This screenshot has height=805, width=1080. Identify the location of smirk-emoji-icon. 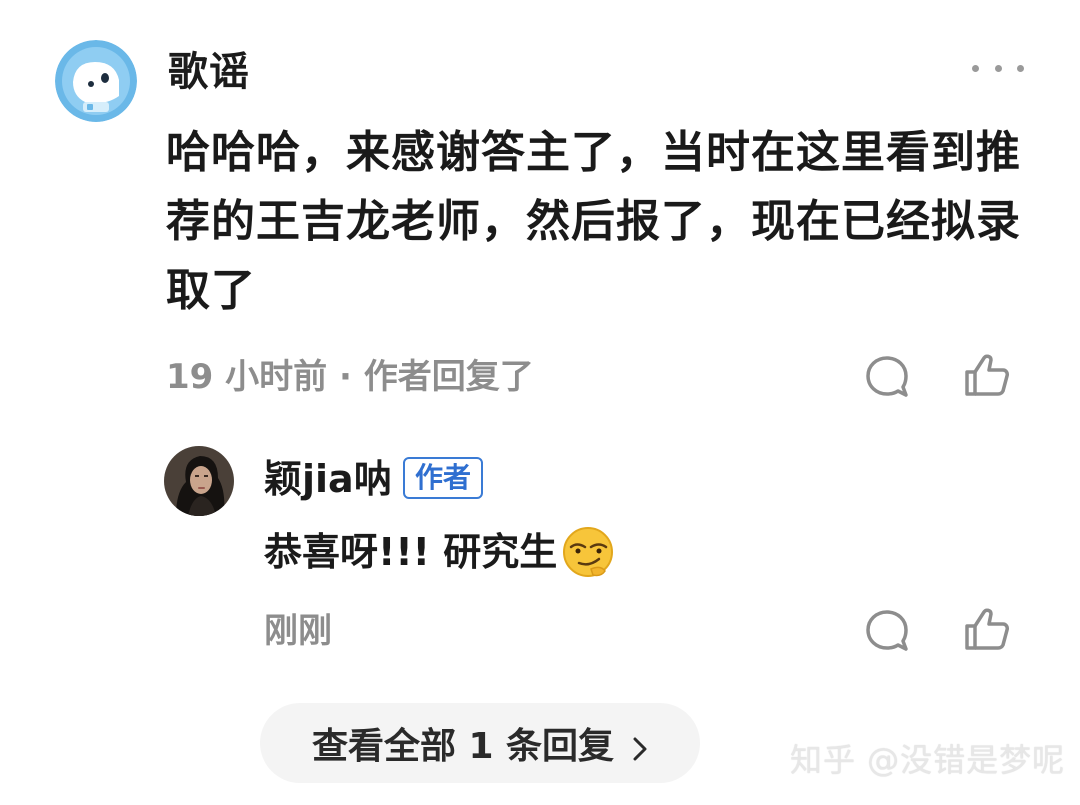
(588, 552).